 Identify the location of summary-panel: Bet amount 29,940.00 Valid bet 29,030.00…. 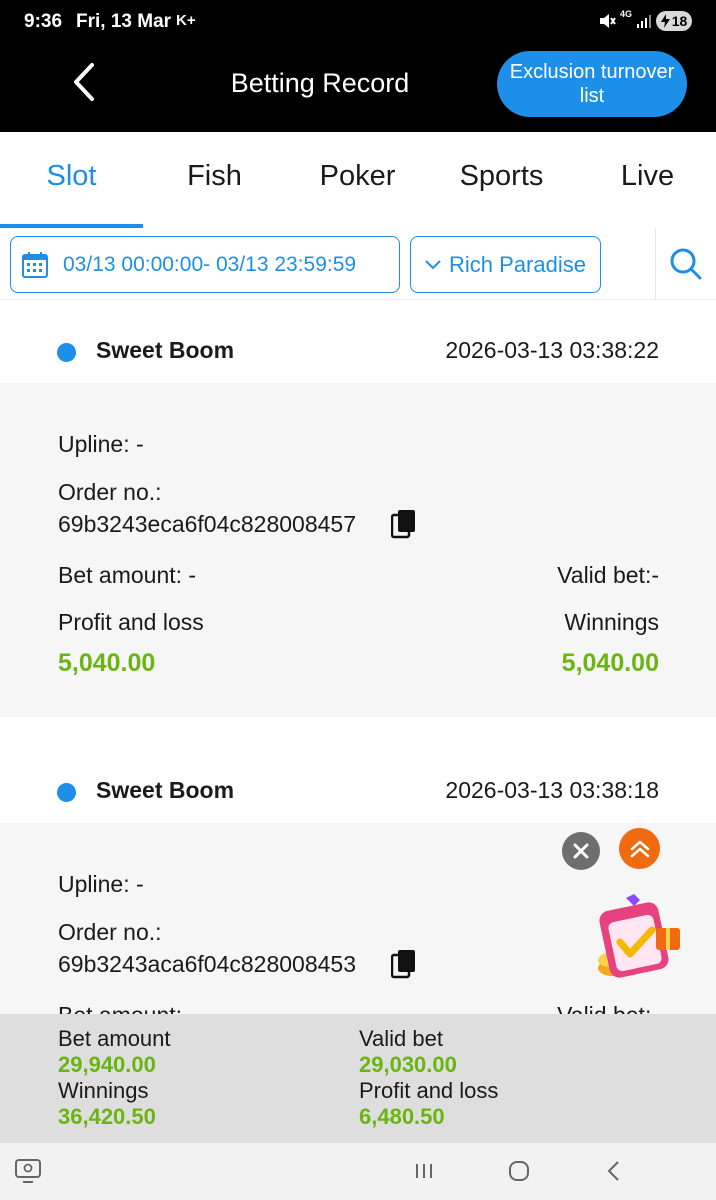
(358, 1078).